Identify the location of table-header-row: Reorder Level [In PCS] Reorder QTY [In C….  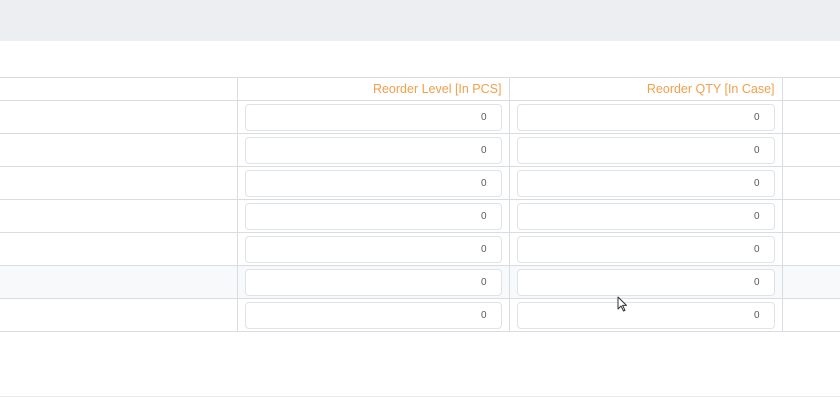
(420, 89).